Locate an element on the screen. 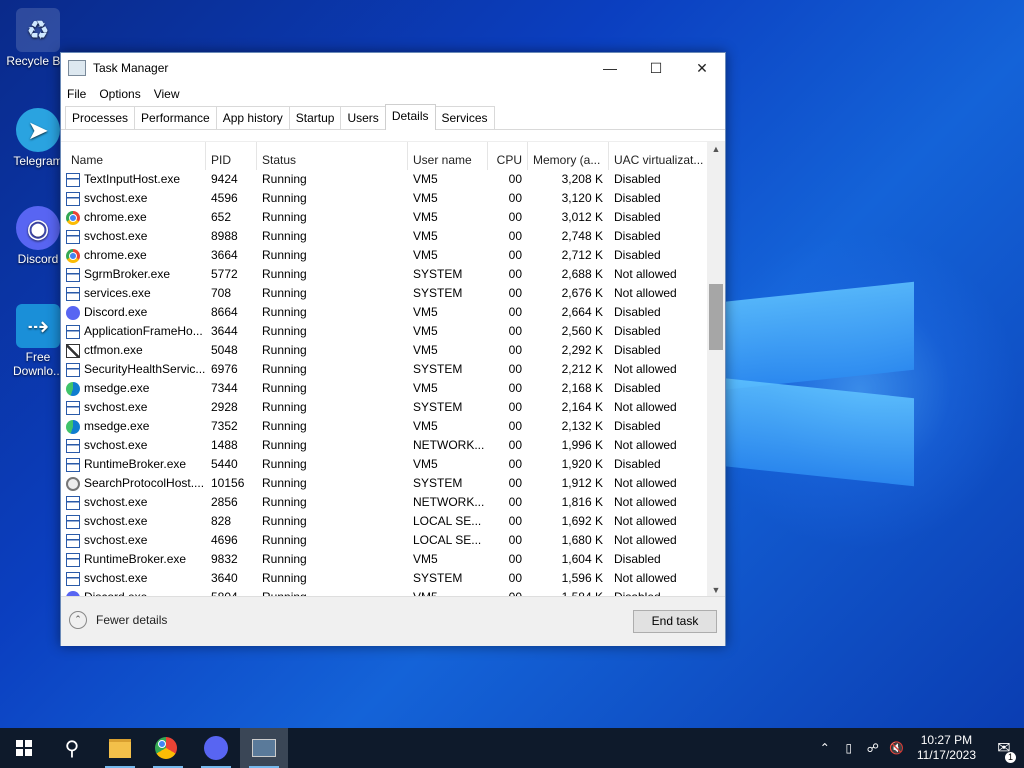 The image size is (1024, 768). menu-view: View is located at coordinates (167, 94).